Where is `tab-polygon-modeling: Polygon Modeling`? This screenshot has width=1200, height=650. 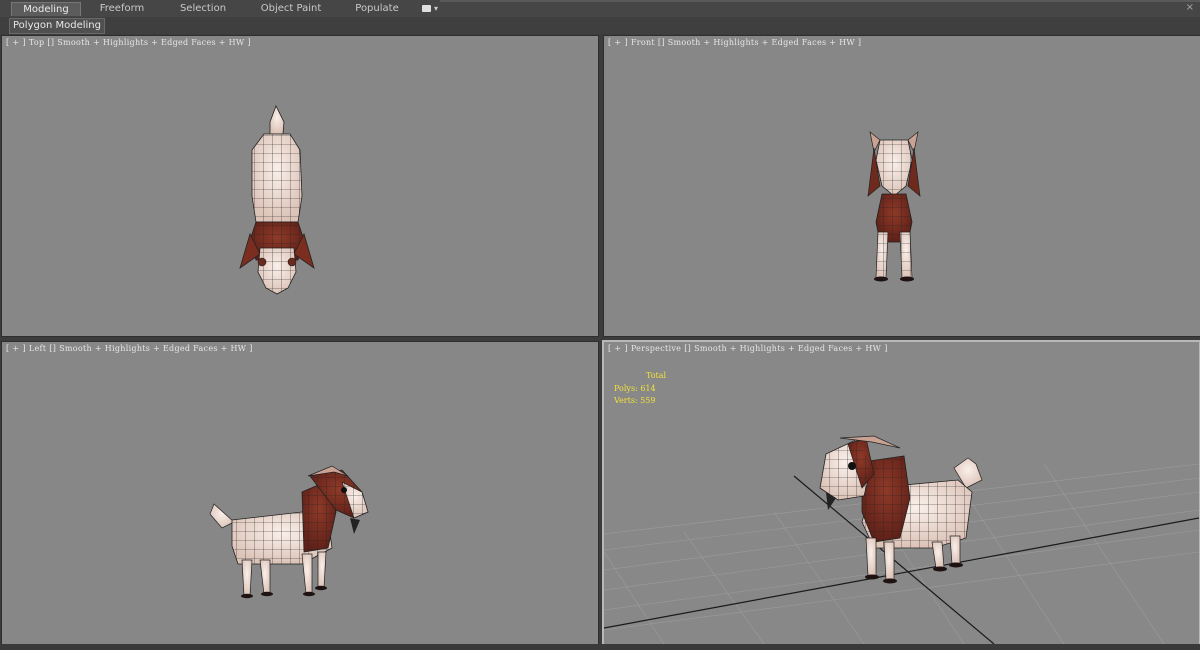
tab-polygon-modeling: Polygon Modeling is located at coordinates (57, 26).